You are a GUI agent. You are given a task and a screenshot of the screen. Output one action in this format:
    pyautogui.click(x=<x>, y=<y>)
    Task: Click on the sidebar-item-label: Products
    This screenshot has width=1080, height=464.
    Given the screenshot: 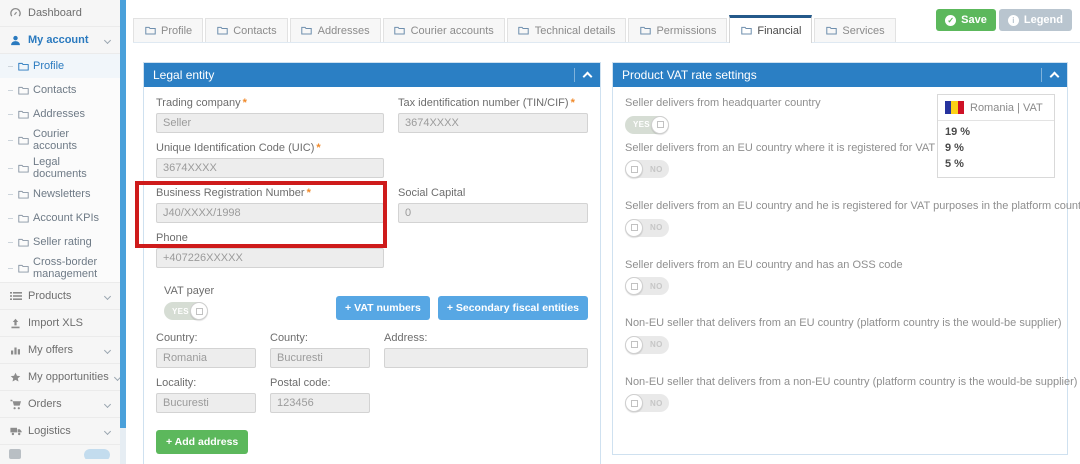 What is the action you would take?
    pyautogui.click(x=50, y=296)
    